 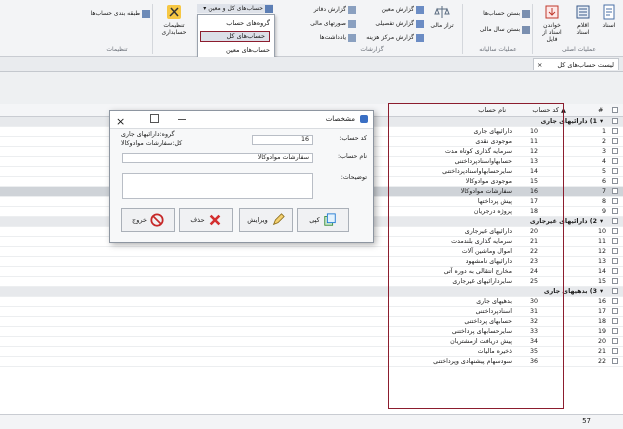 What do you see at coordinates (353, 177) in the screenshot?
I see `description-label: توضیحات:` at bounding box center [353, 177].